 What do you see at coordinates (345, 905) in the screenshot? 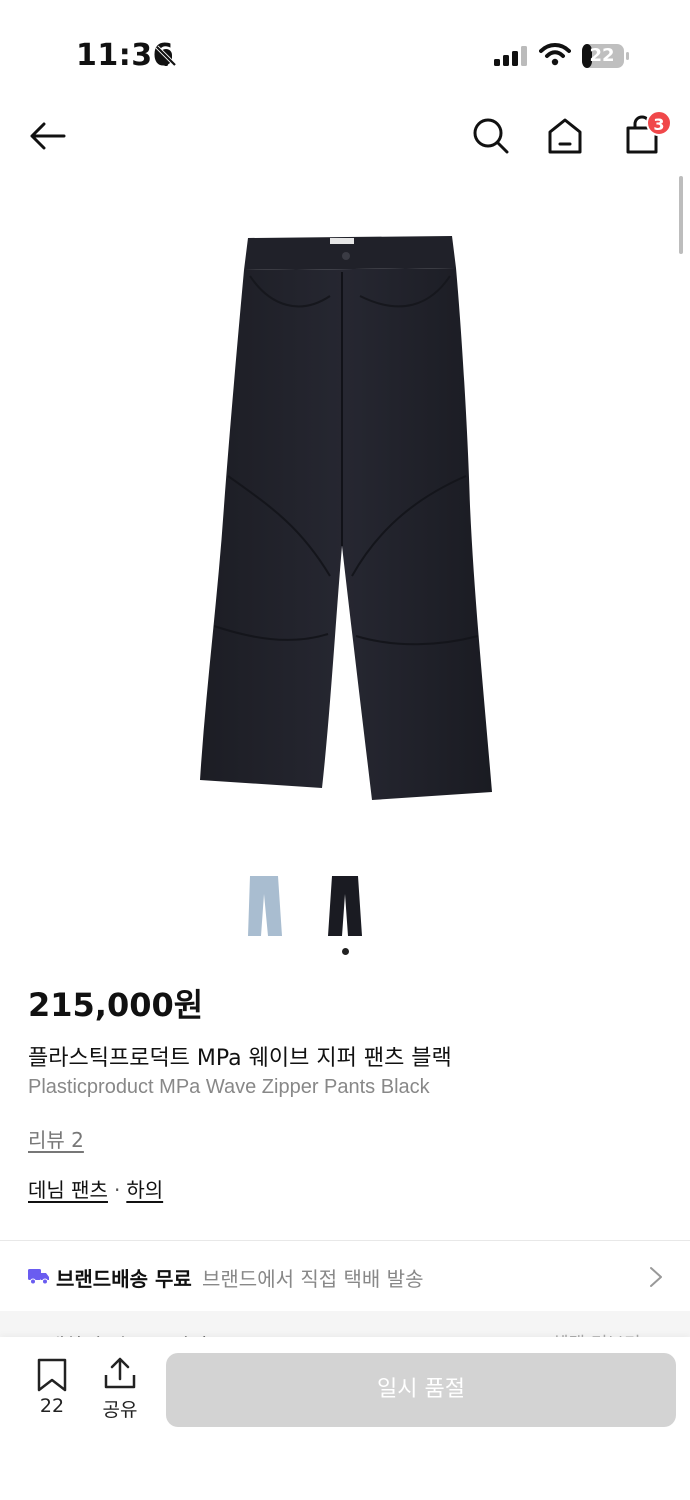
I see `thumbnail-black` at bounding box center [345, 905].